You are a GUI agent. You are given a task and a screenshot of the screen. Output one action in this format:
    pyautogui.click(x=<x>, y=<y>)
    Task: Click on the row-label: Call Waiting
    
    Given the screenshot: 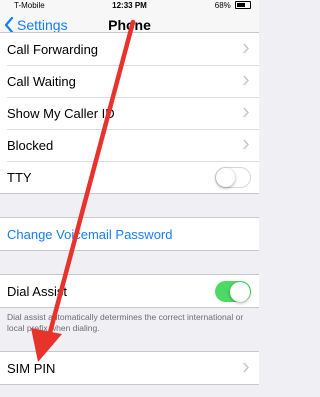 What is the action you would take?
    pyautogui.click(x=41, y=81)
    